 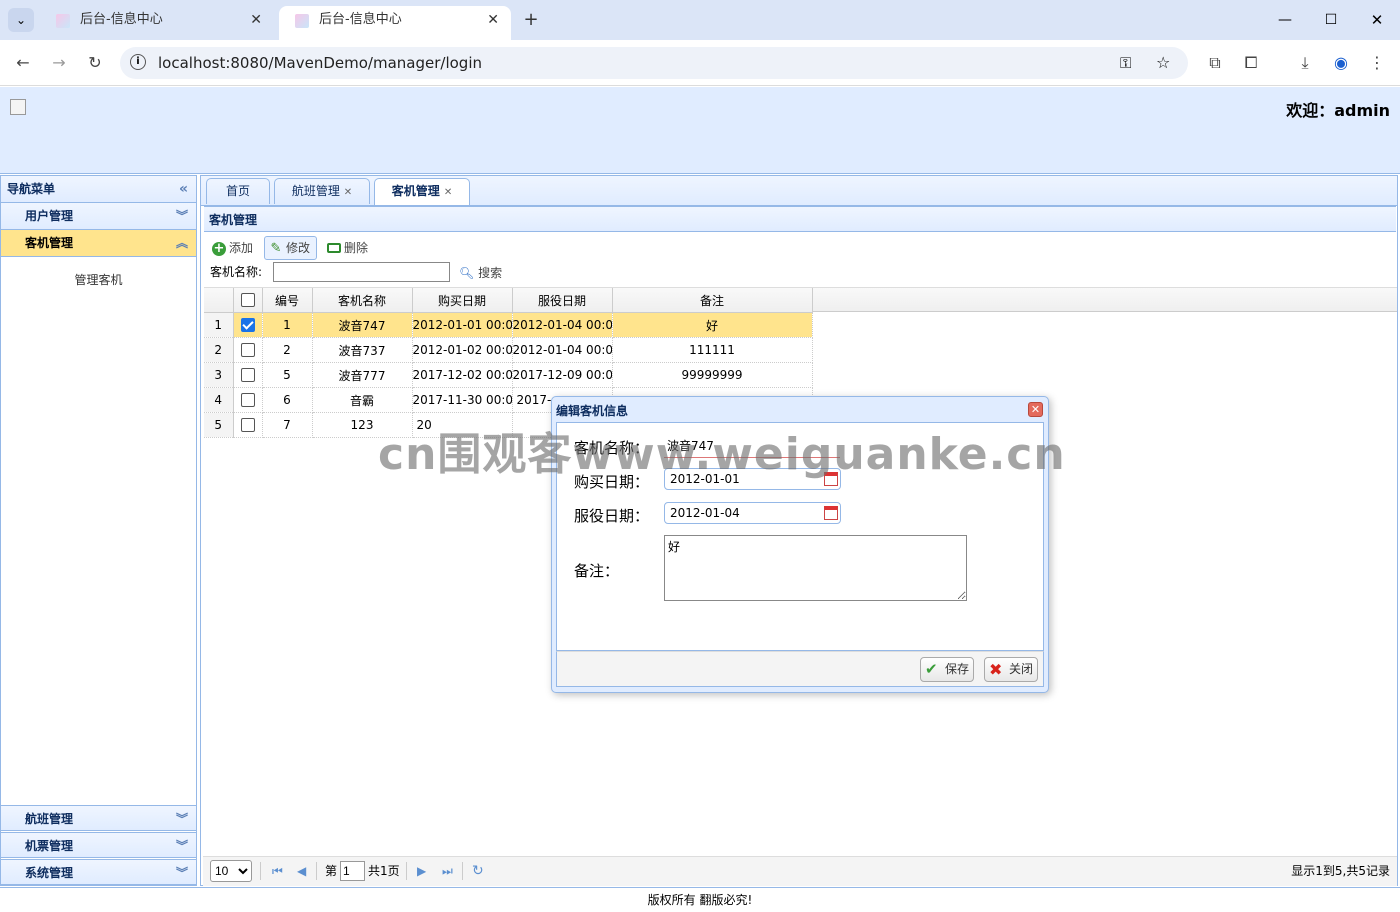 What do you see at coordinates (1035, 409) in the screenshot?
I see `dialog-close-icon: ✕` at bounding box center [1035, 409].